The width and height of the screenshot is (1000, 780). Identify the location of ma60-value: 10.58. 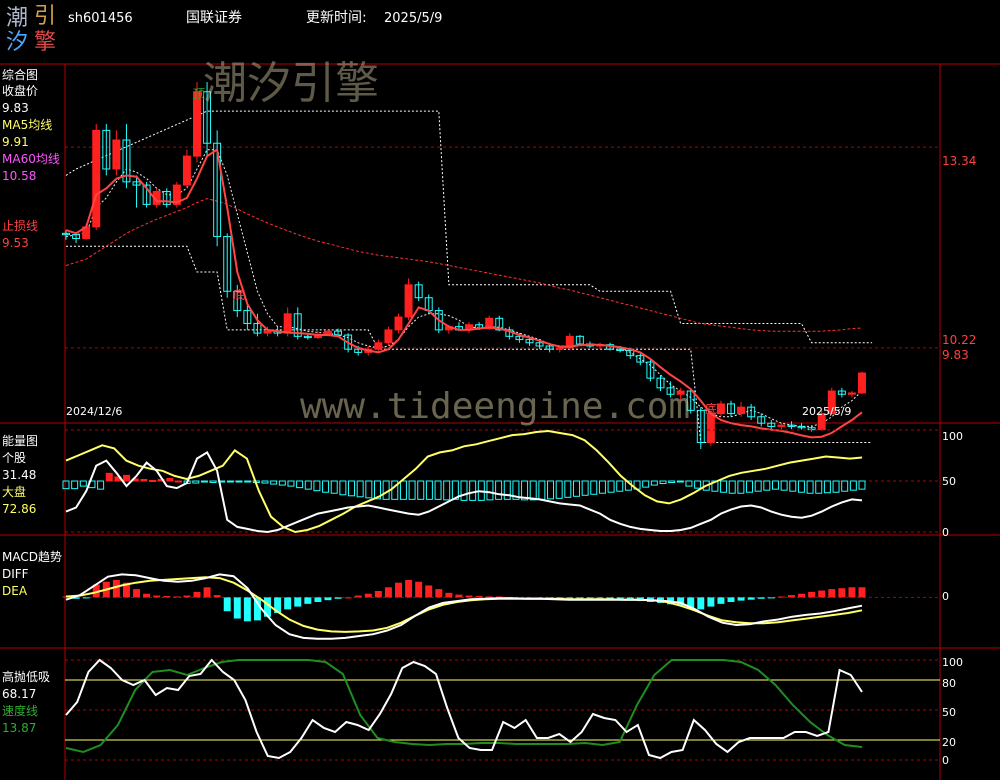
(19, 176).